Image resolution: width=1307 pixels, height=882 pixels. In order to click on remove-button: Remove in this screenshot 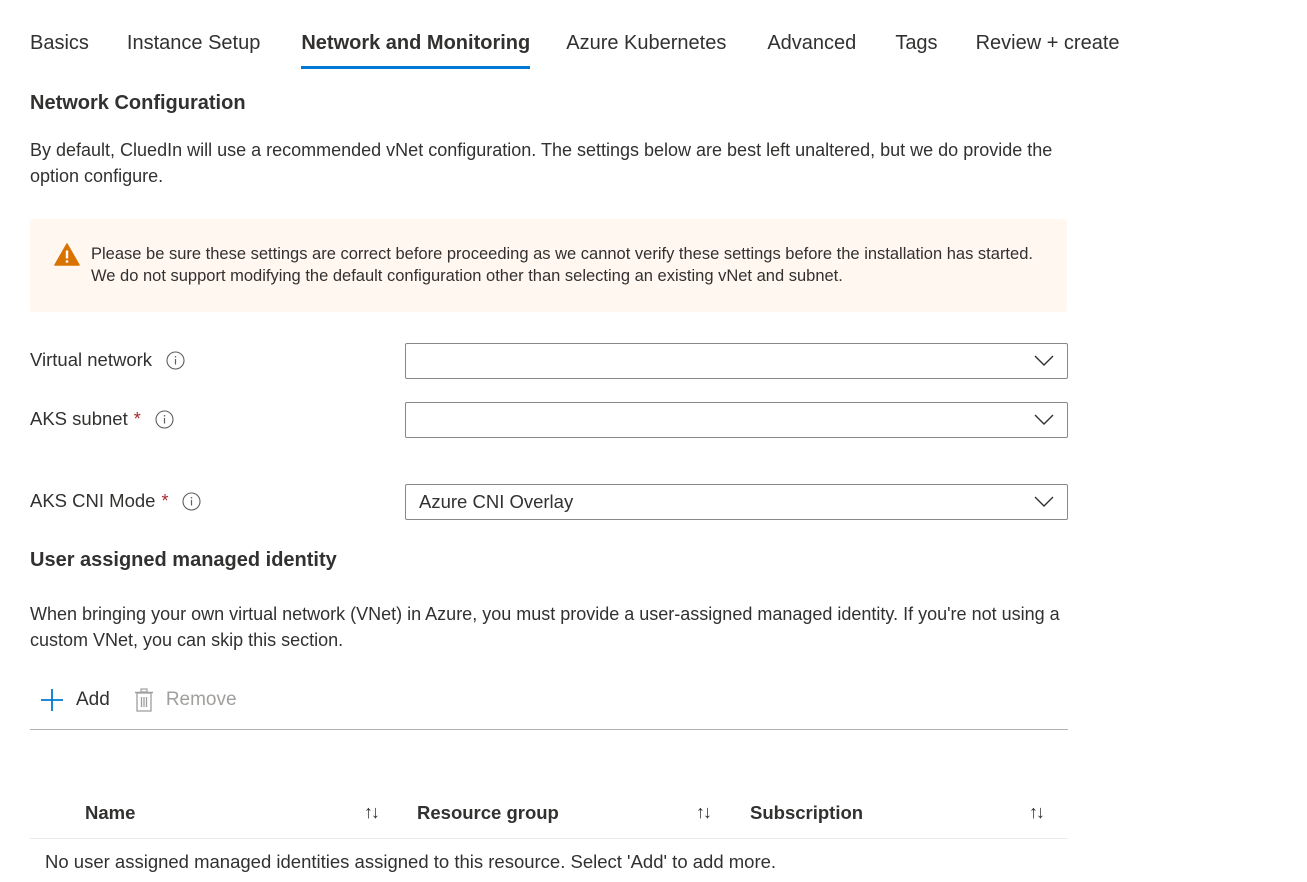, I will do `click(185, 700)`.